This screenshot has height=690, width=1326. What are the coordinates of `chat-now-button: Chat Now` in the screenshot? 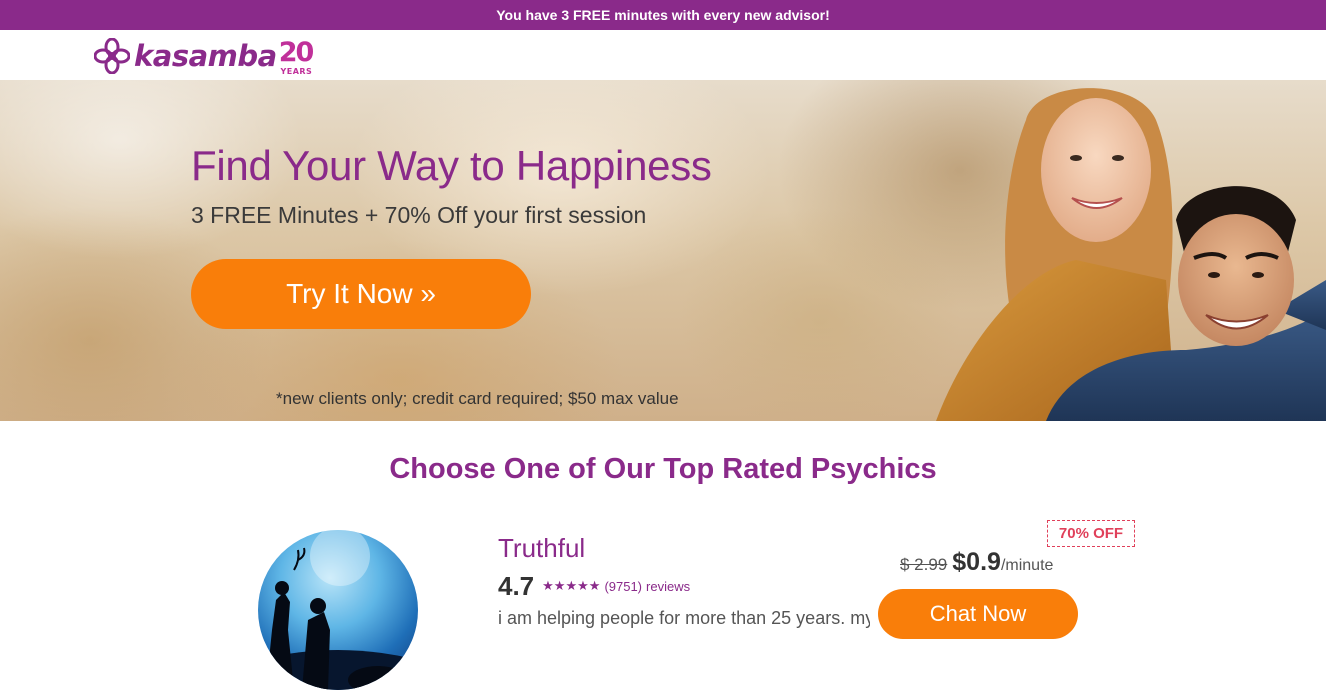 It's located at (978, 614).